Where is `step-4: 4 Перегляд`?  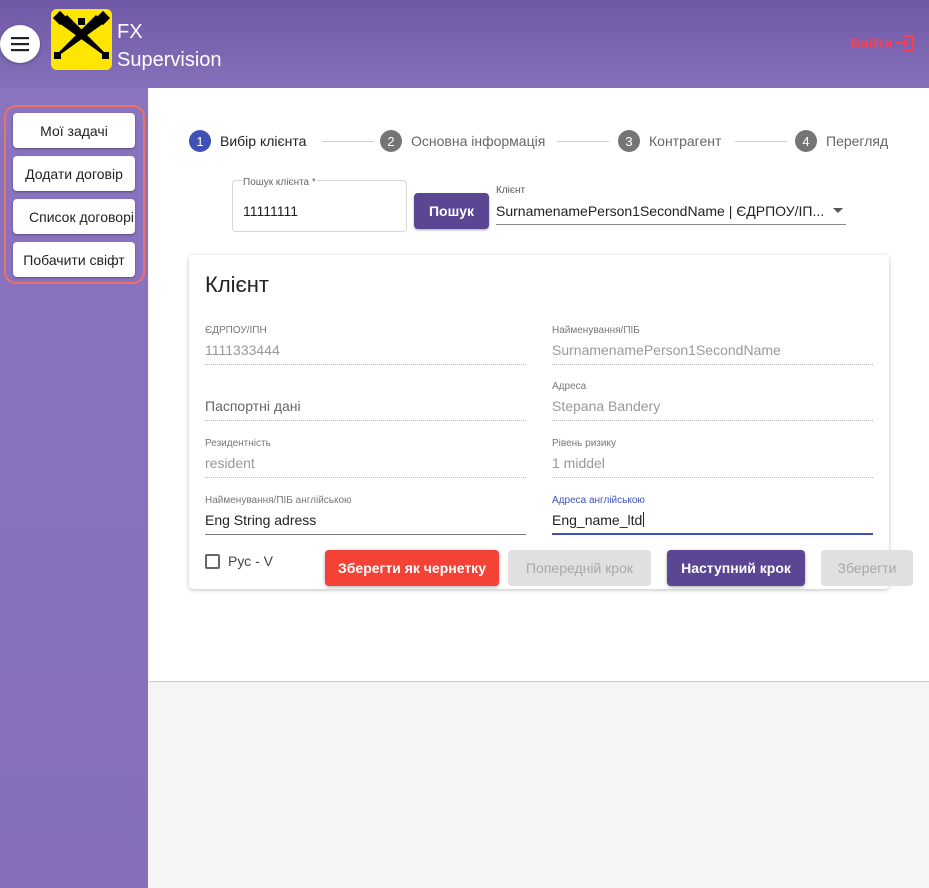
step-4: 4 Перегляд is located at coordinates (841, 141).